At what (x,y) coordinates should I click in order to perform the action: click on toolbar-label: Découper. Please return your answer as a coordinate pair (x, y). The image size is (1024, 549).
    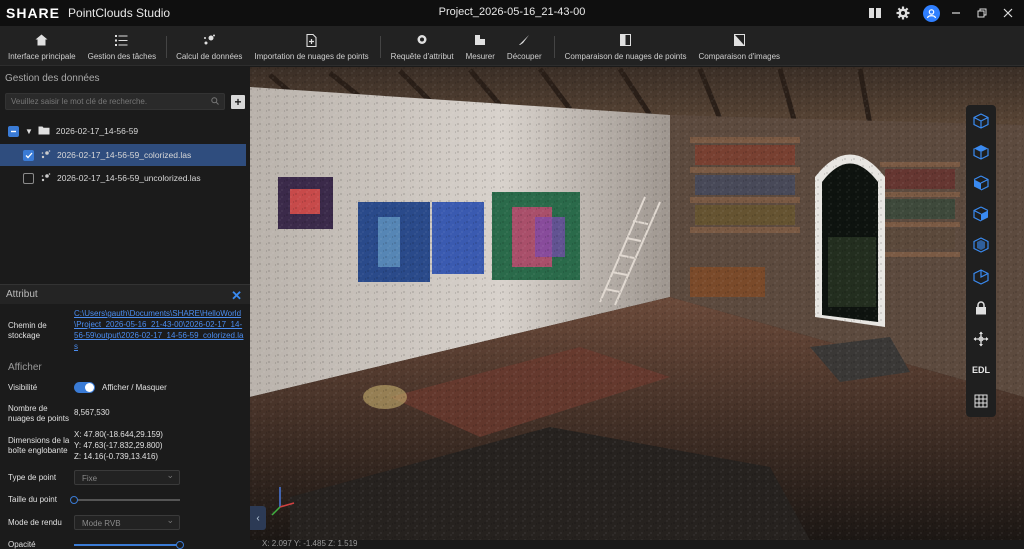
    Looking at the image, I should click on (524, 56).